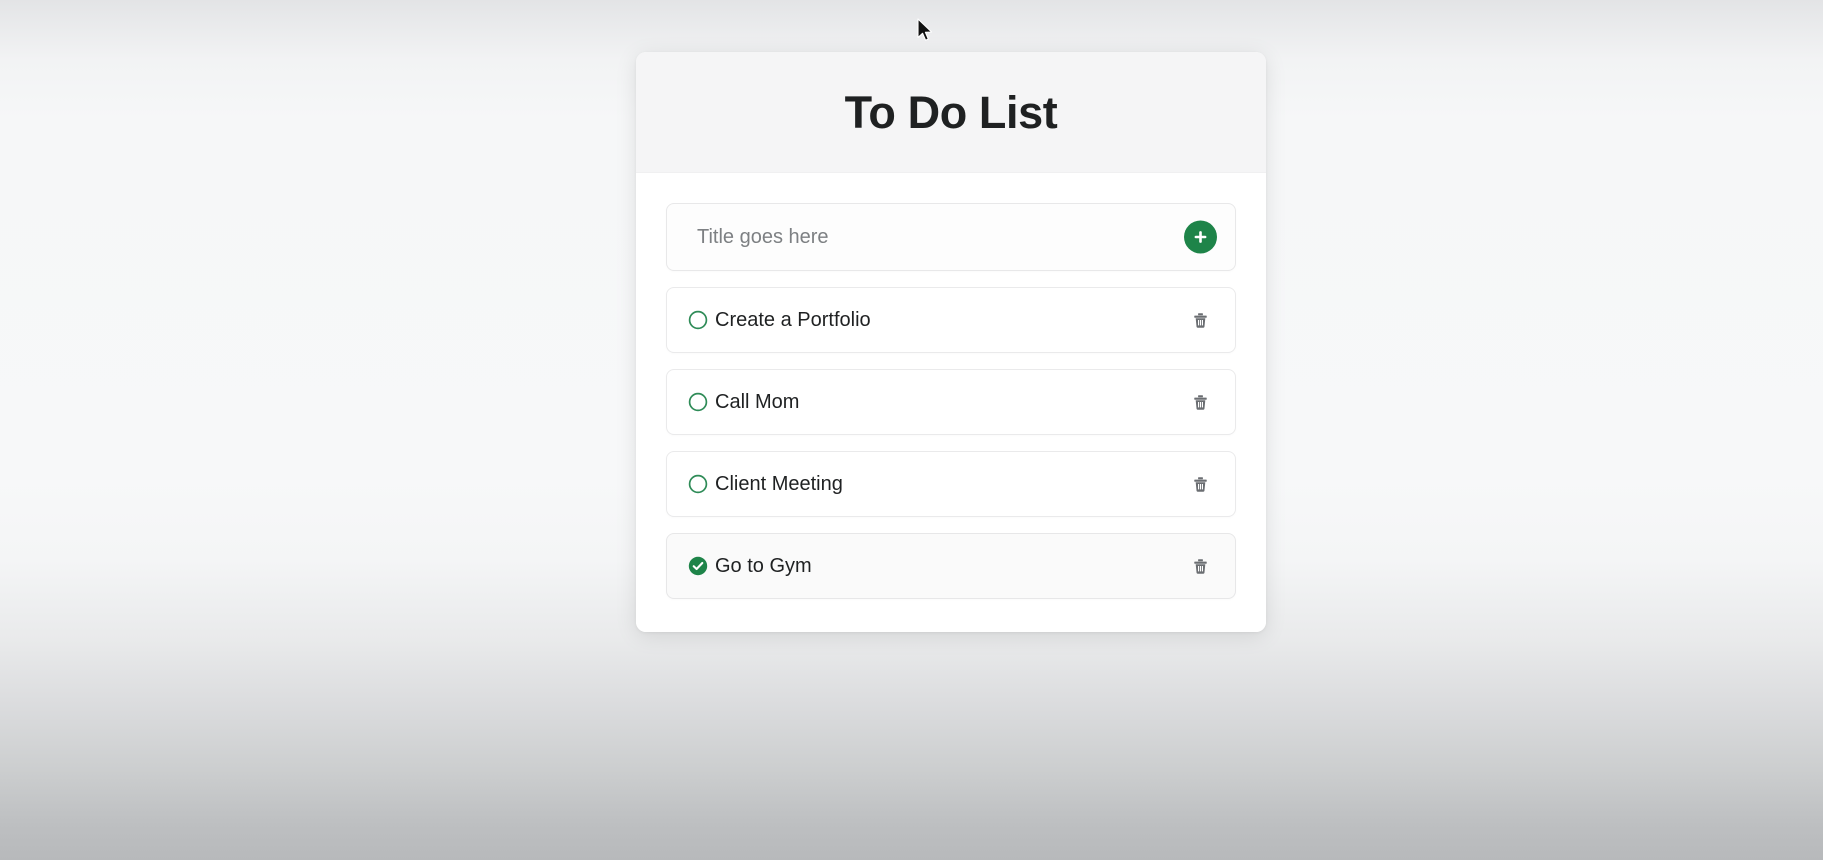  I want to click on page-title: To Do List, so click(951, 112).